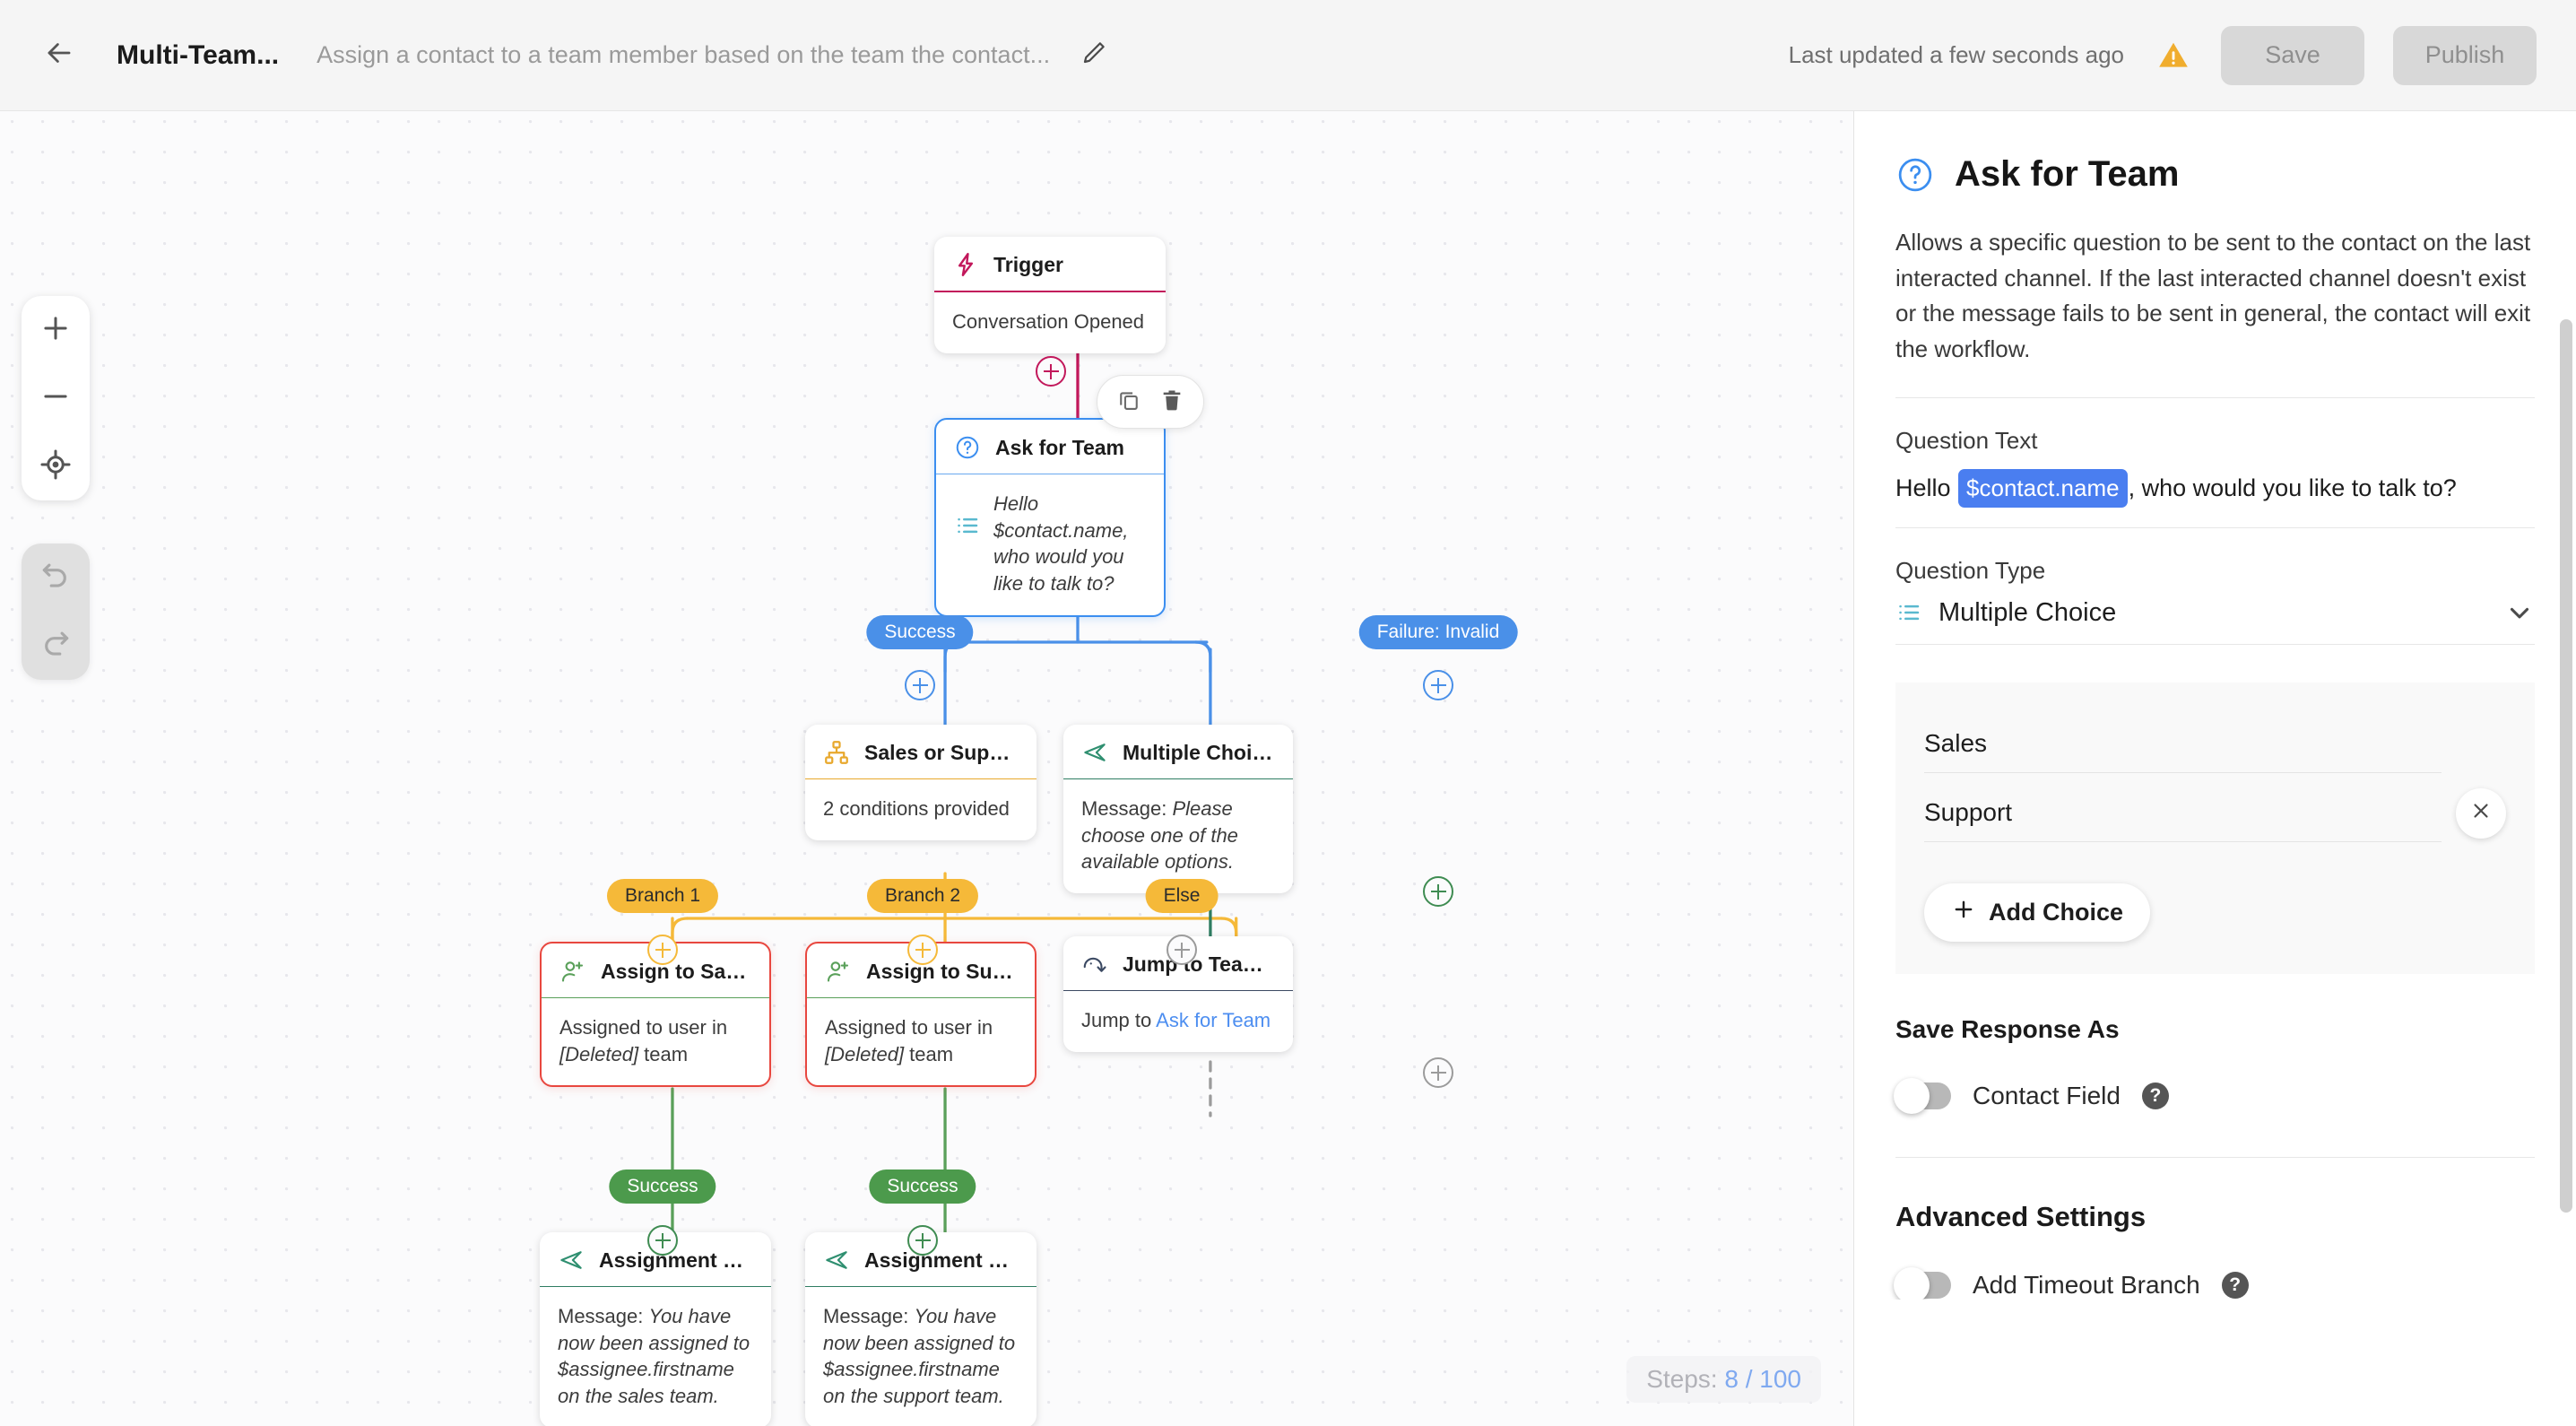 The height and width of the screenshot is (1426, 2576). I want to click on copy-icon, so click(1128, 402).